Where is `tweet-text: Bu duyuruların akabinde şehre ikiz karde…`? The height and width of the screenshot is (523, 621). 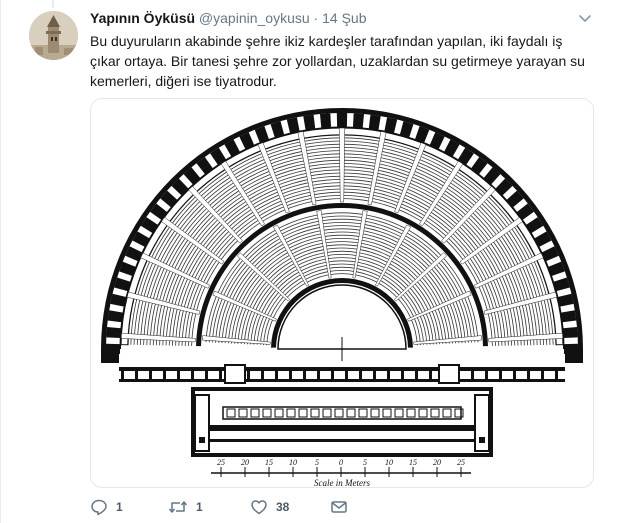
tweet-text: Bu duyuruların akabinde şehre ikiz karde… is located at coordinates (337, 61).